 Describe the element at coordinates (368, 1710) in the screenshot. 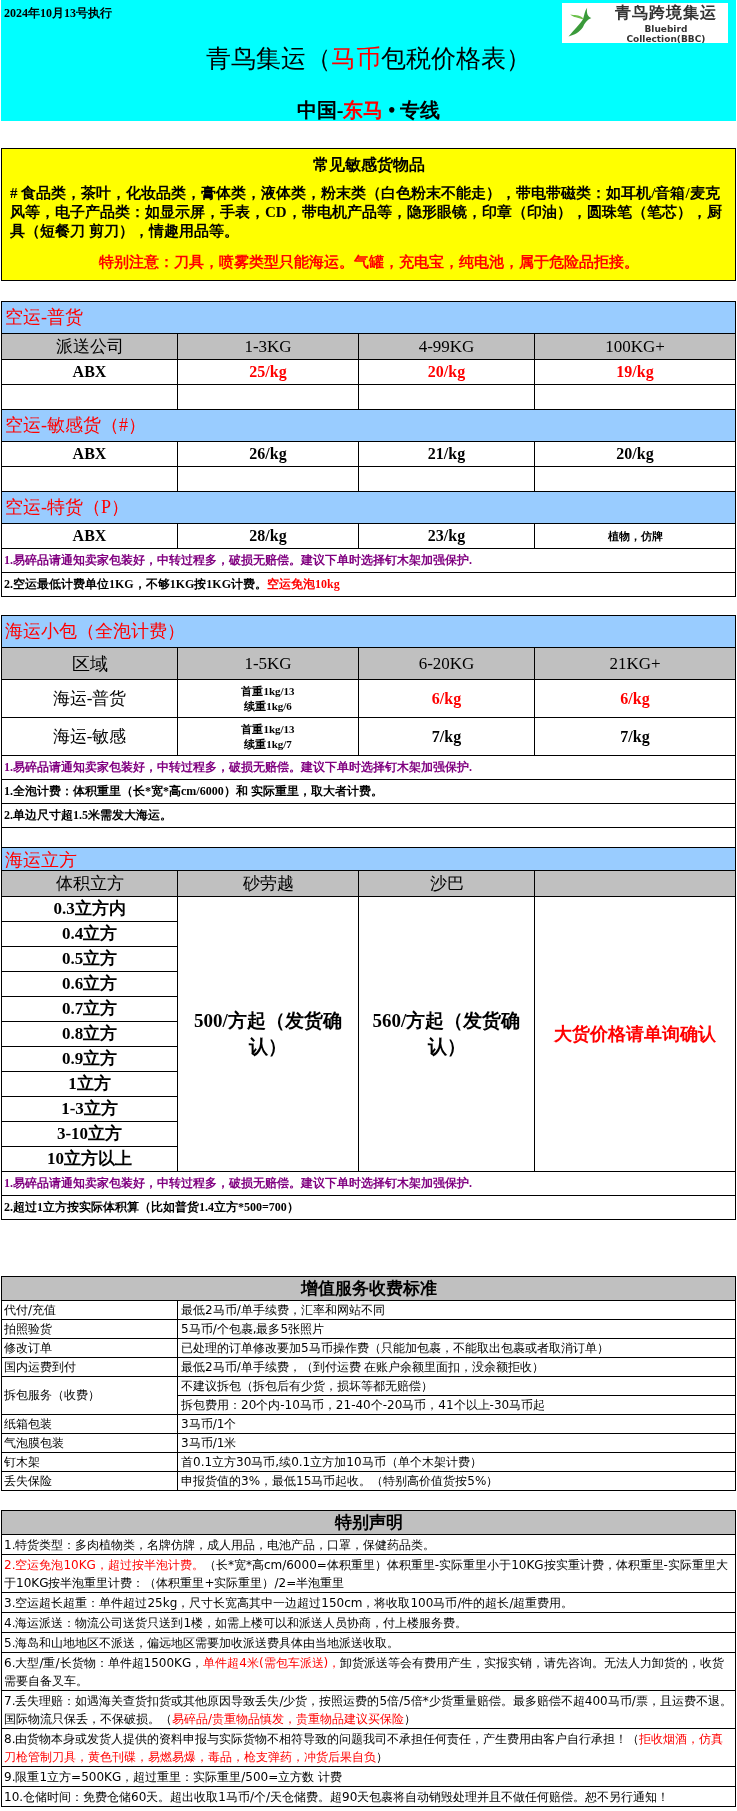

I see `statement-text: 7.丢失理赔：如遇海关查货扣货或其他原因导致丢失/少货，按照运费的5倍/5倍*少货重量赔偿。最多赔偿不超400马币/票，且运费不退。国际物流只保丢，不保破损。（易碎品/贵重物品慎发，贵重物品建议买保险）` at that location.